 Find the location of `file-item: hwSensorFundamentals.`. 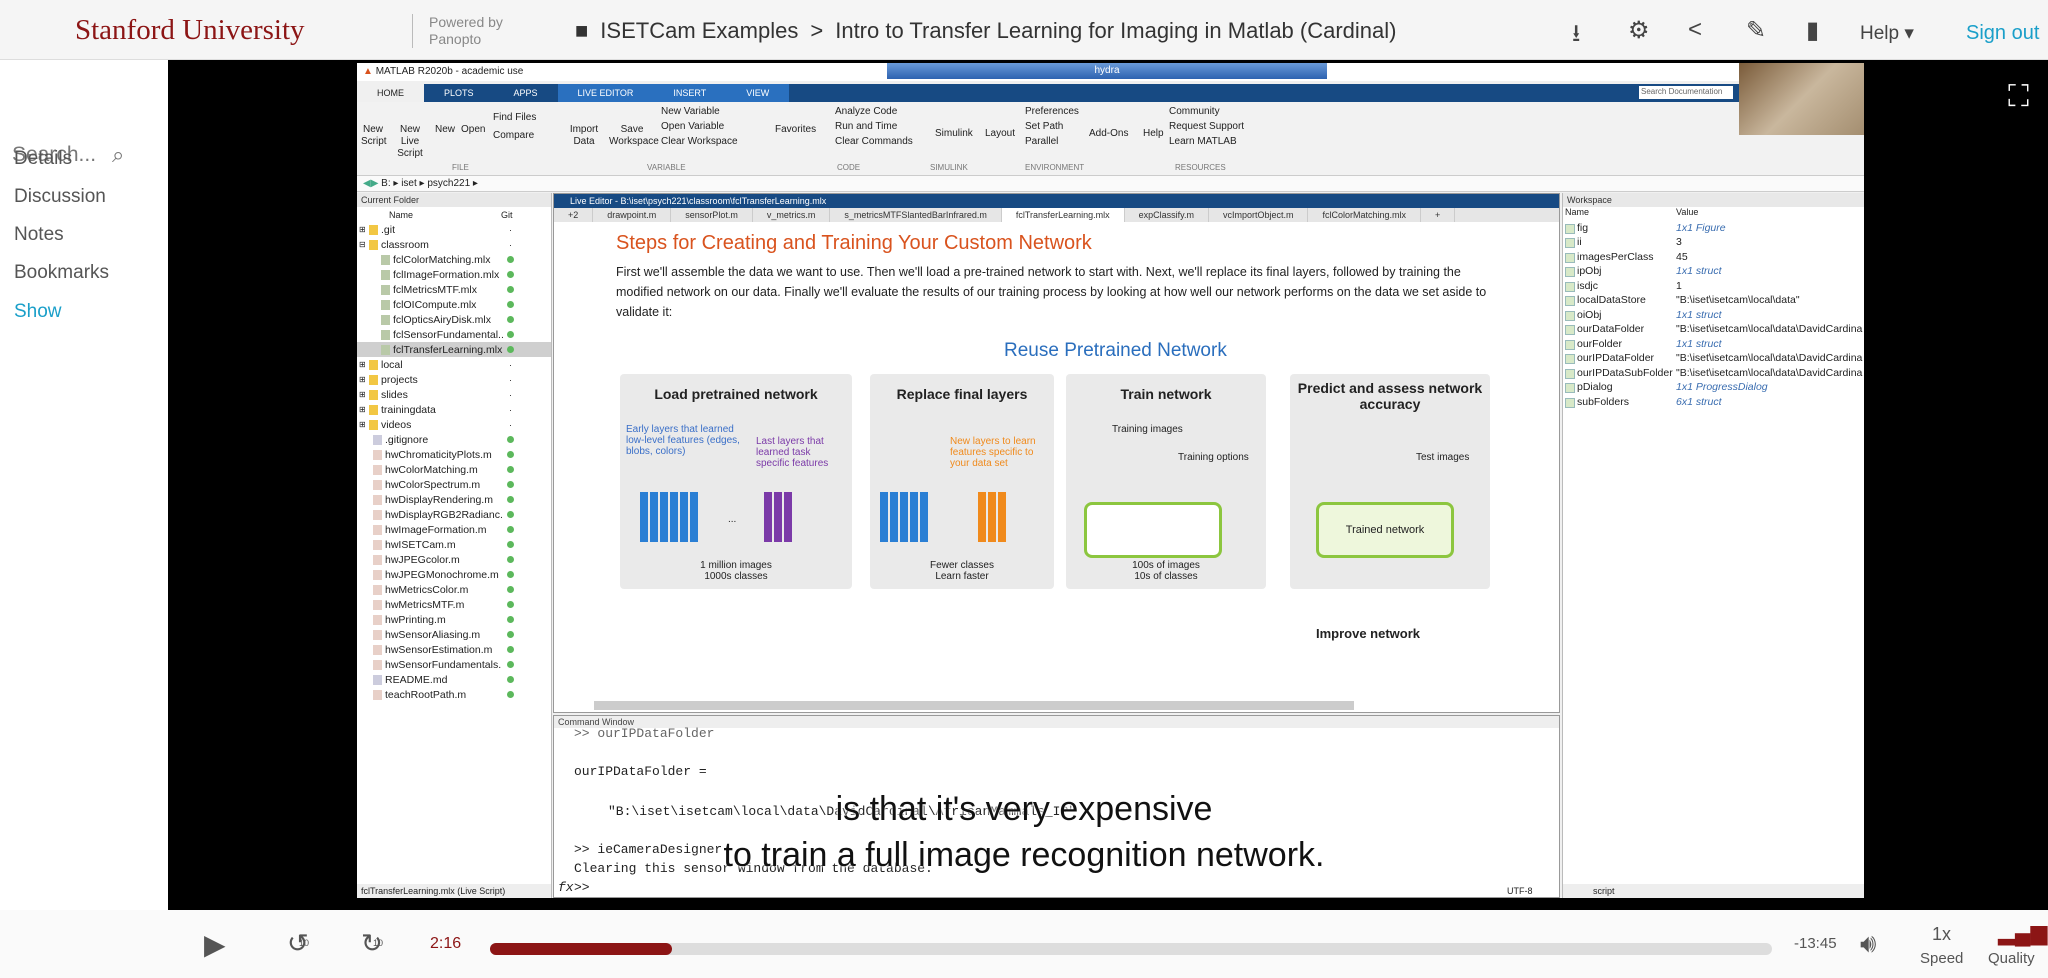

file-item: hwSensorFundamentals. is located at coordinates (454, 664).